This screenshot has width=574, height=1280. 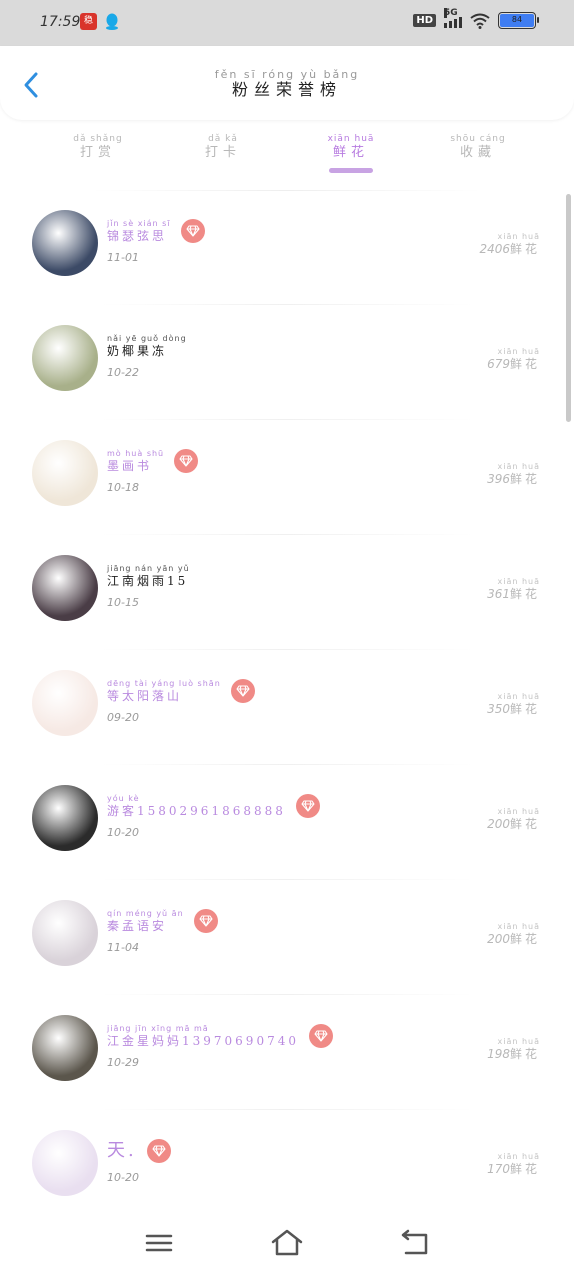 I want to click on user-name-pinyin: jǐn sè xián sī, so click(x=139, y=223).